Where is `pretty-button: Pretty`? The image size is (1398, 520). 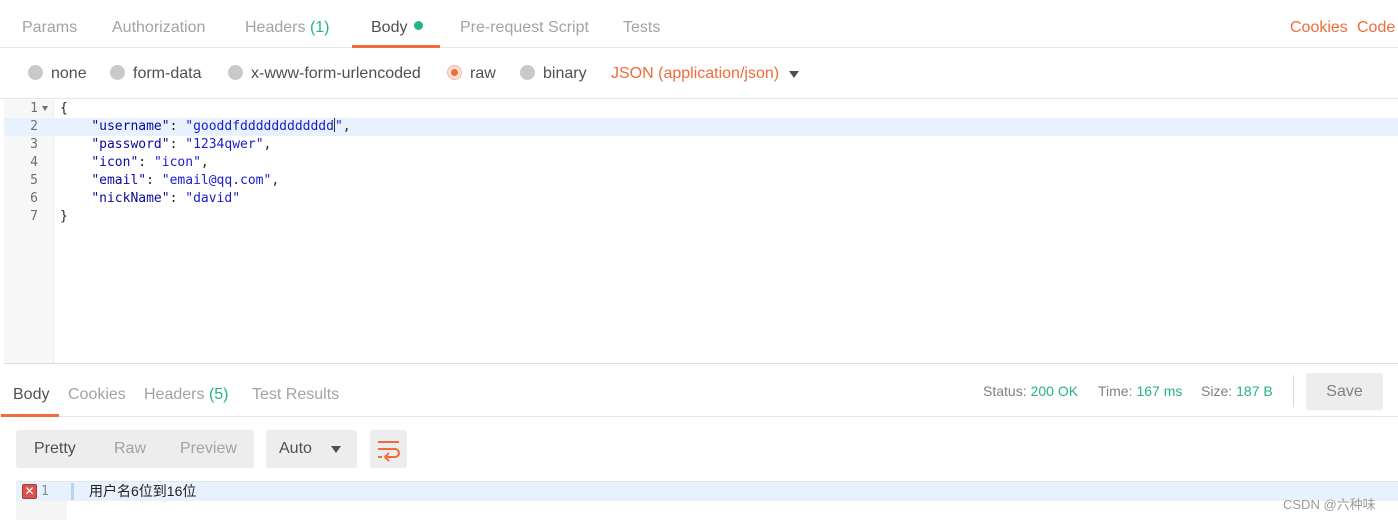 pretty-button: Pretty is located at coordinates (55, 449).